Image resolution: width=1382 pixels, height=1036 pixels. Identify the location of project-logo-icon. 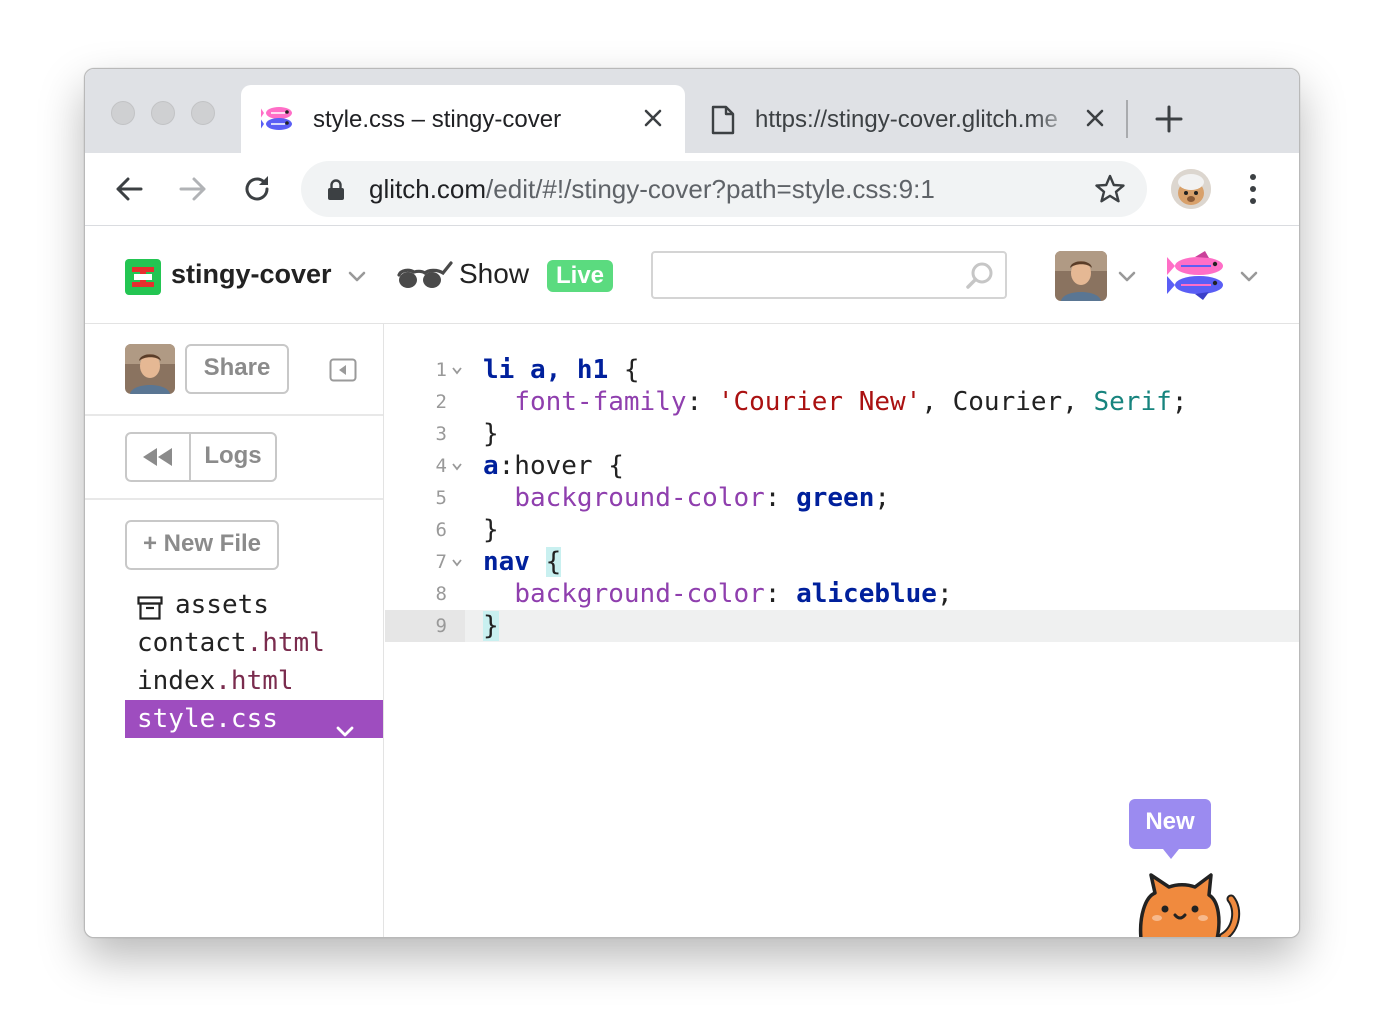
(143, 277).